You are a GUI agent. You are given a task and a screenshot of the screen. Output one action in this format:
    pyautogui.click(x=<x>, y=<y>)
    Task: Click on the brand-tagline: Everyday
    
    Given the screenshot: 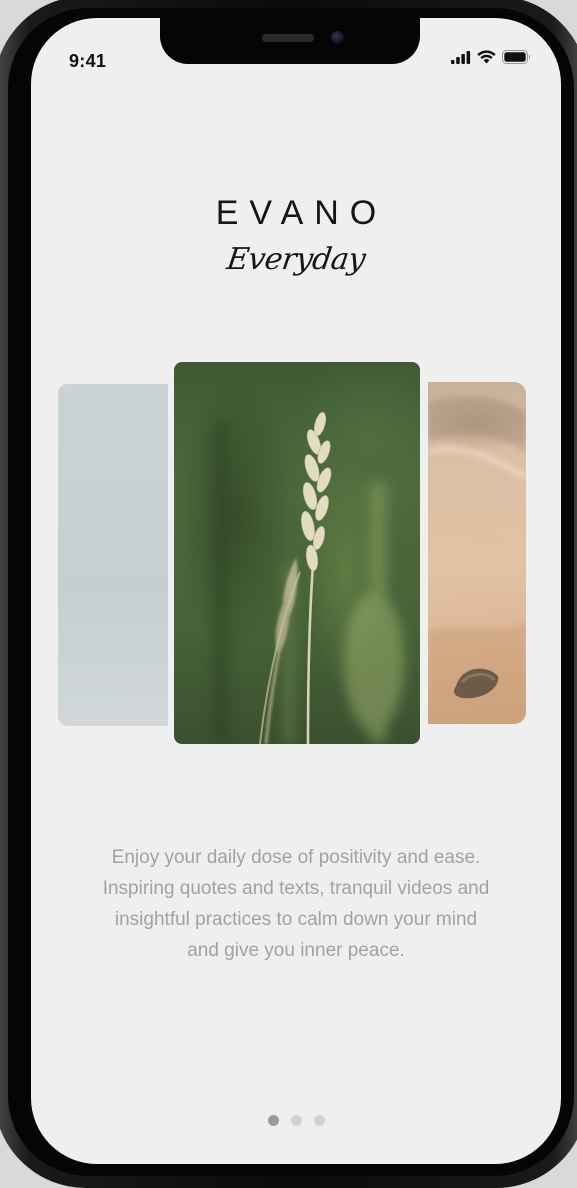 What is the action you would take?
    pyautogui.click(x=296, y=259)
    